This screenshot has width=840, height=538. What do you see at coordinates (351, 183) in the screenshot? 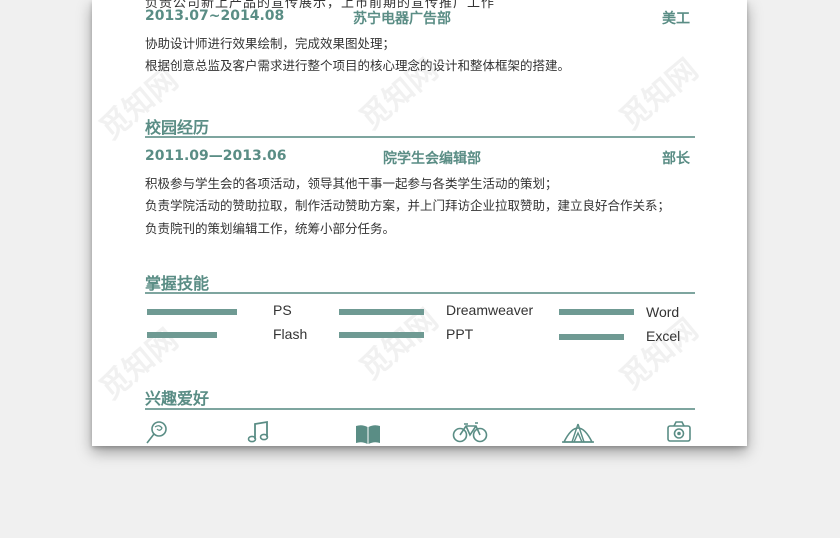
I see `campus-desc-1: 积极参与学生会的各项活动，领导其他干事一起参与各类学生活动的策划；` at bounding box center [351, 183].